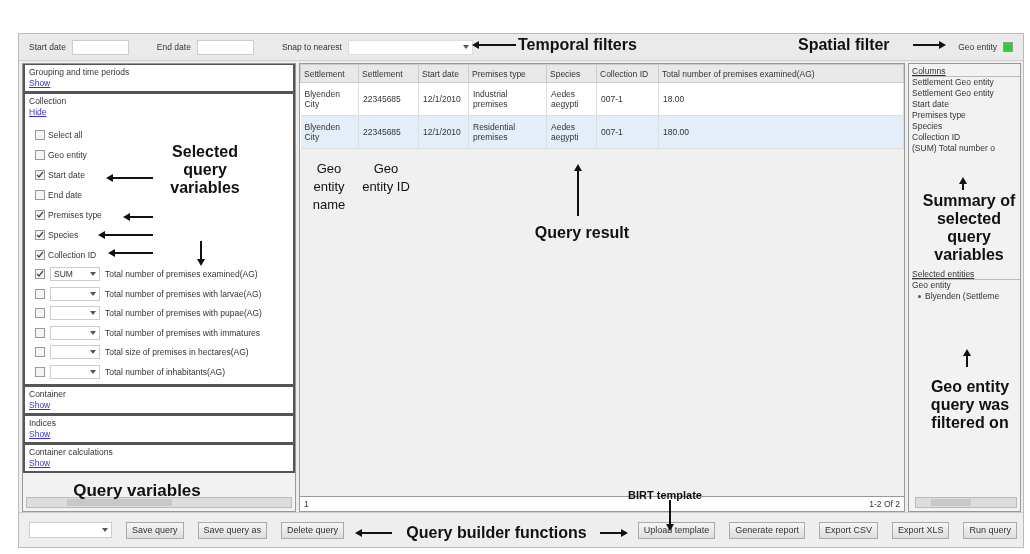 This screenshot has width=1030, height=554. What do you see at coordinates (977, 47) in the screenshot?
I see `spatial-filter-label: Geo entity` at bounding box center [977, 47].